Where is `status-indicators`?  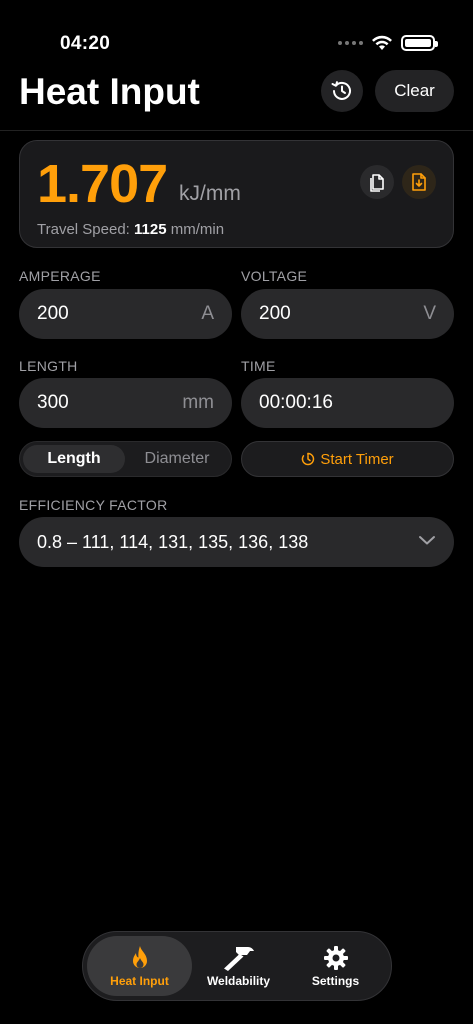 status-indicators is located at coordinates (388, 43).